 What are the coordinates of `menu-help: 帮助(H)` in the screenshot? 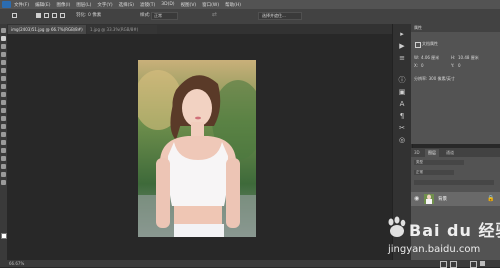 It's located at (233, 5).